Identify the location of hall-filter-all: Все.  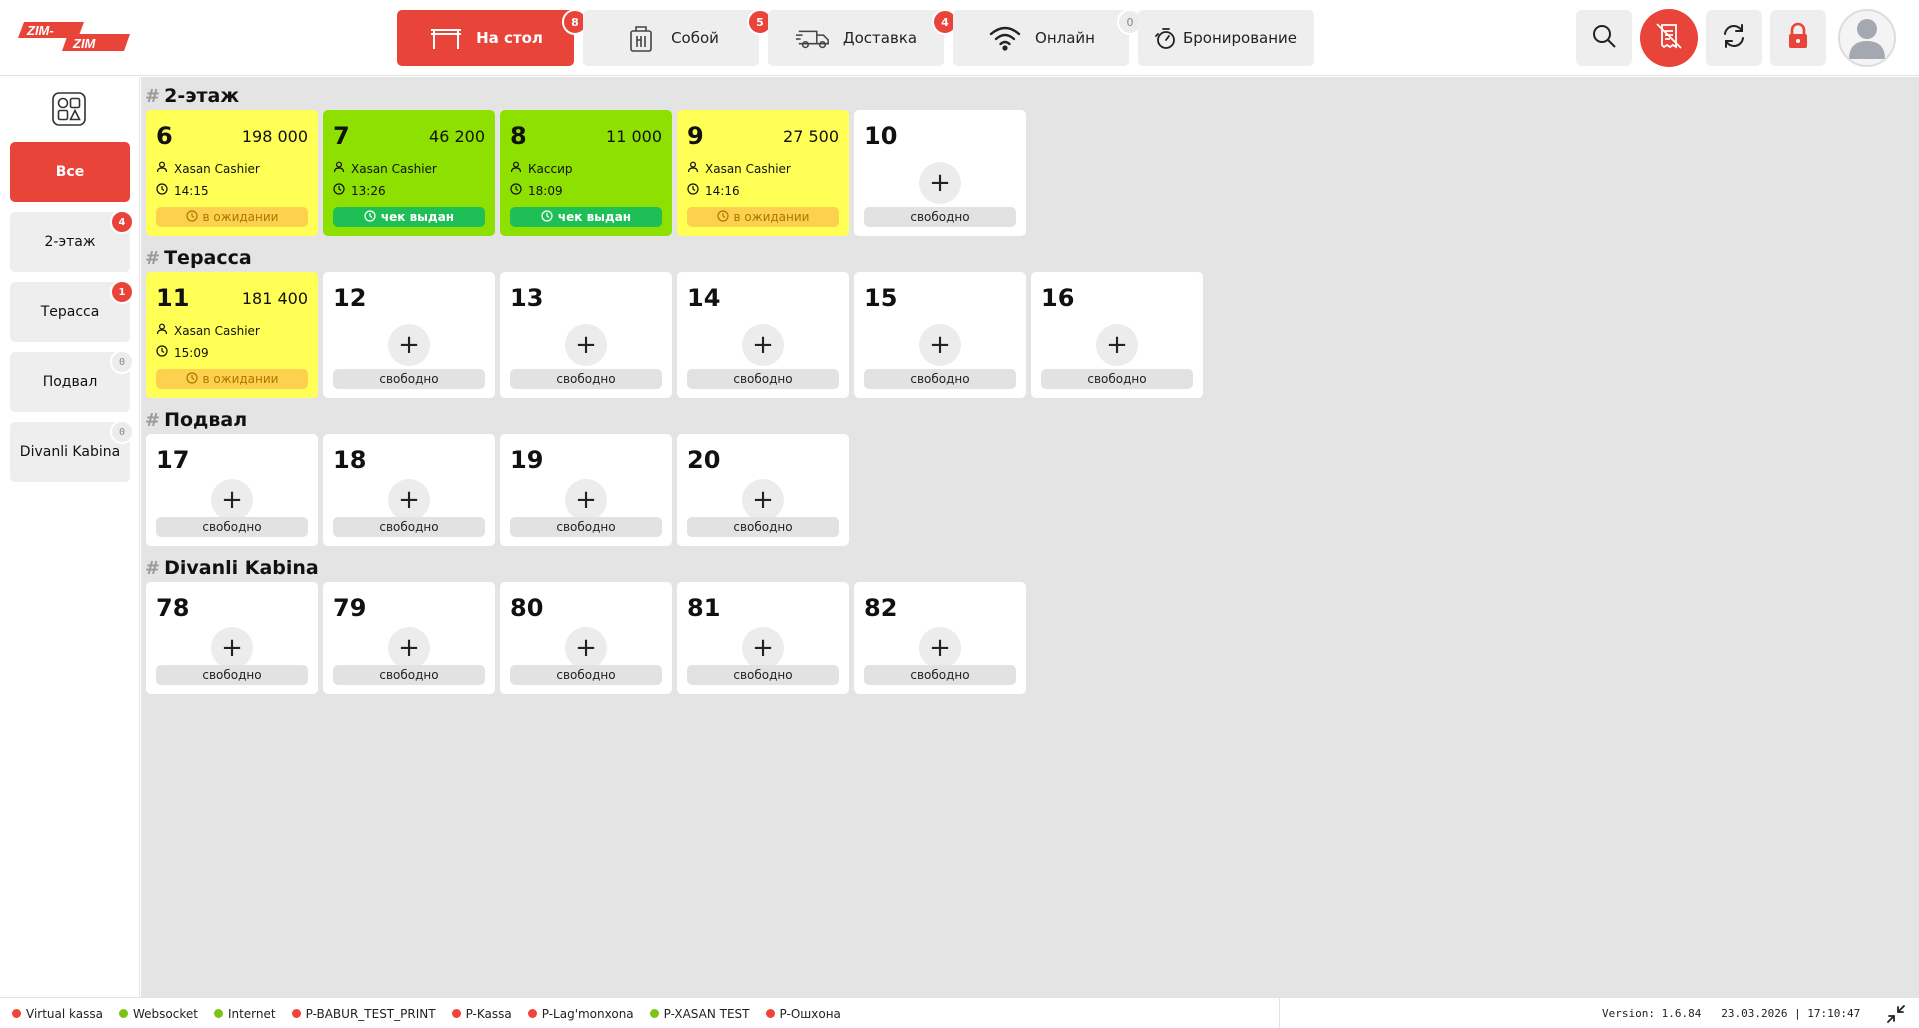
(70, 172).